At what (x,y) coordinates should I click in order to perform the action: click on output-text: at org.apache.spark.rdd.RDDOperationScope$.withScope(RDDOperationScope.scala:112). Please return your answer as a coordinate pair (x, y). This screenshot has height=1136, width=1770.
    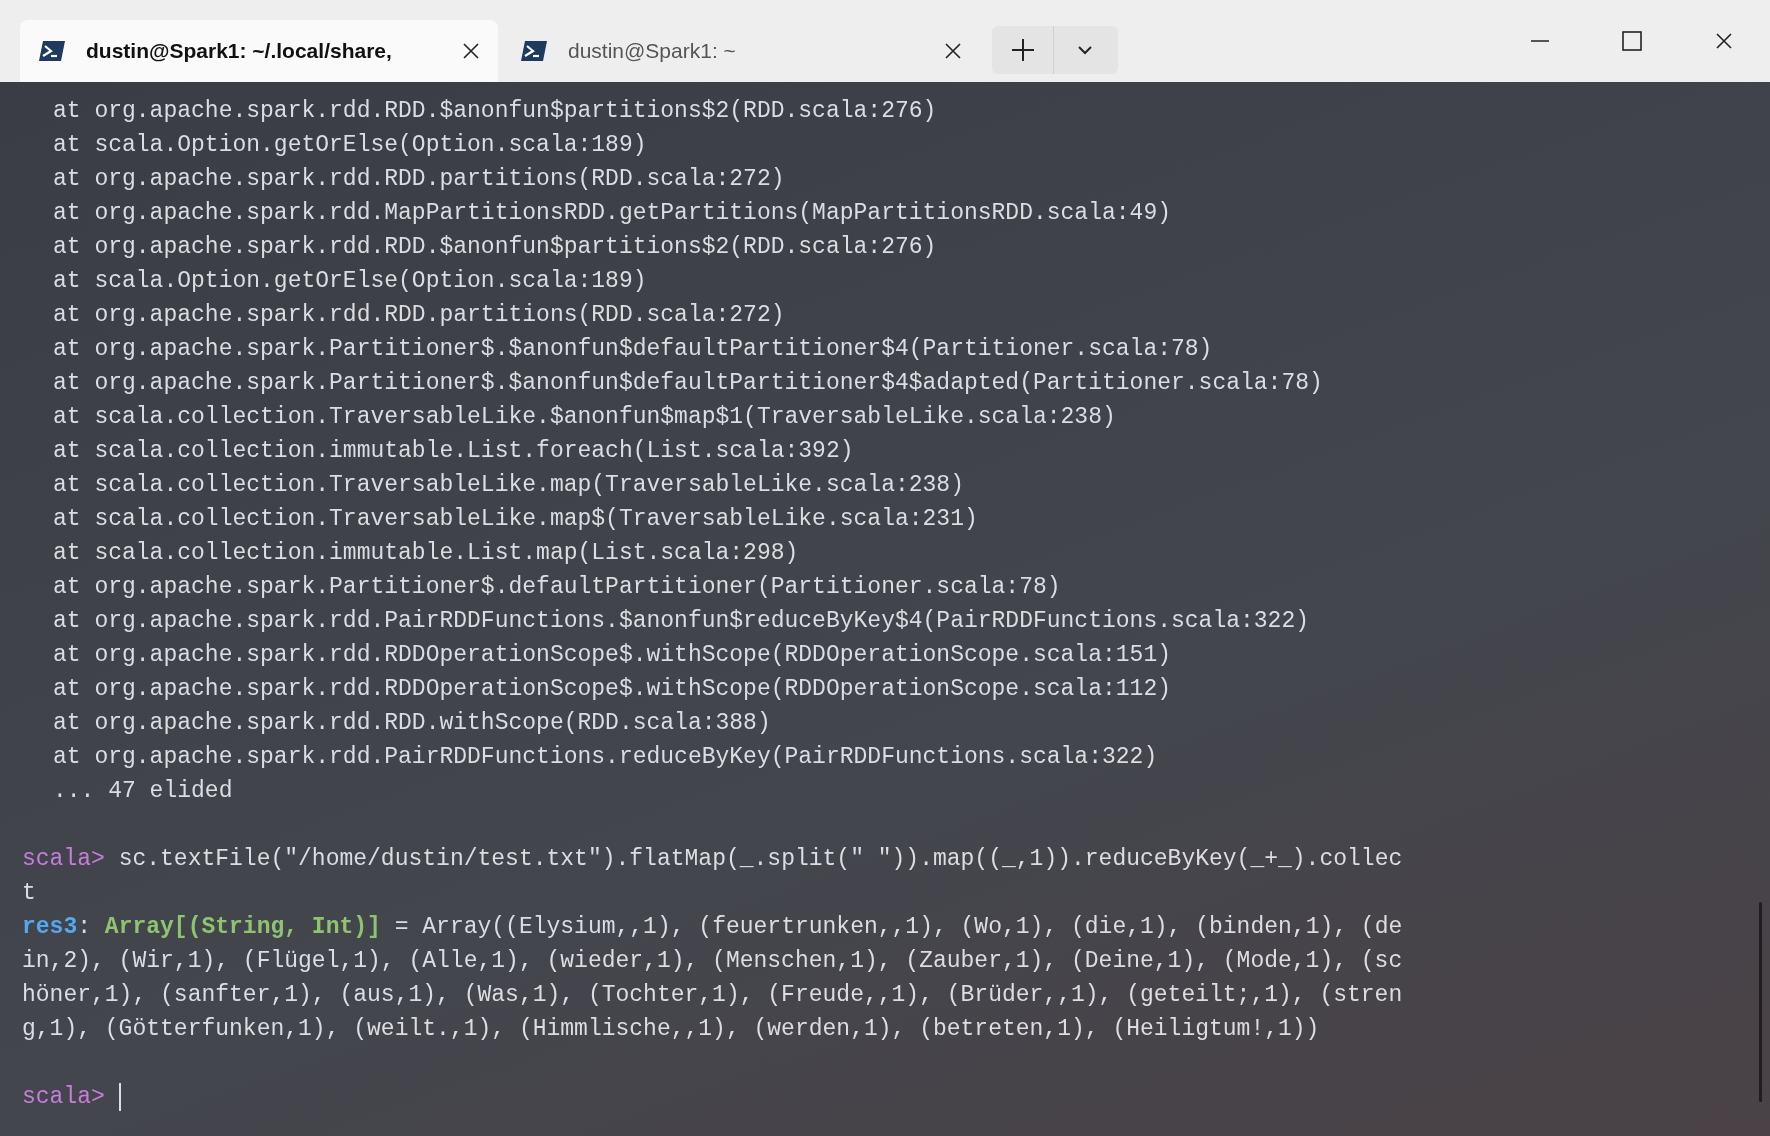
    Looking at the image, I should click on (612, 689).